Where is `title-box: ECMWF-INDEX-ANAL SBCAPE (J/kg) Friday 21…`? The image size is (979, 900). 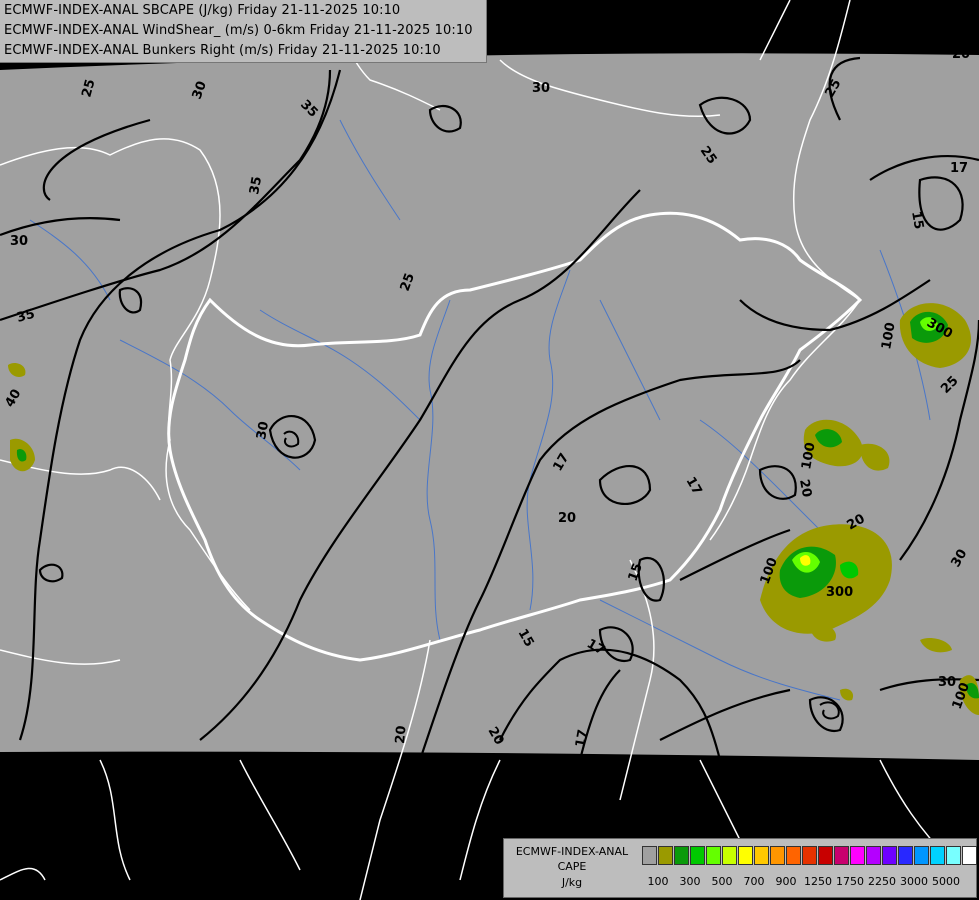 title-box: ECMWF-INDEX-ANAL SBCAPE (J/kg) Friday 21… is located at coordinates (243, 31).